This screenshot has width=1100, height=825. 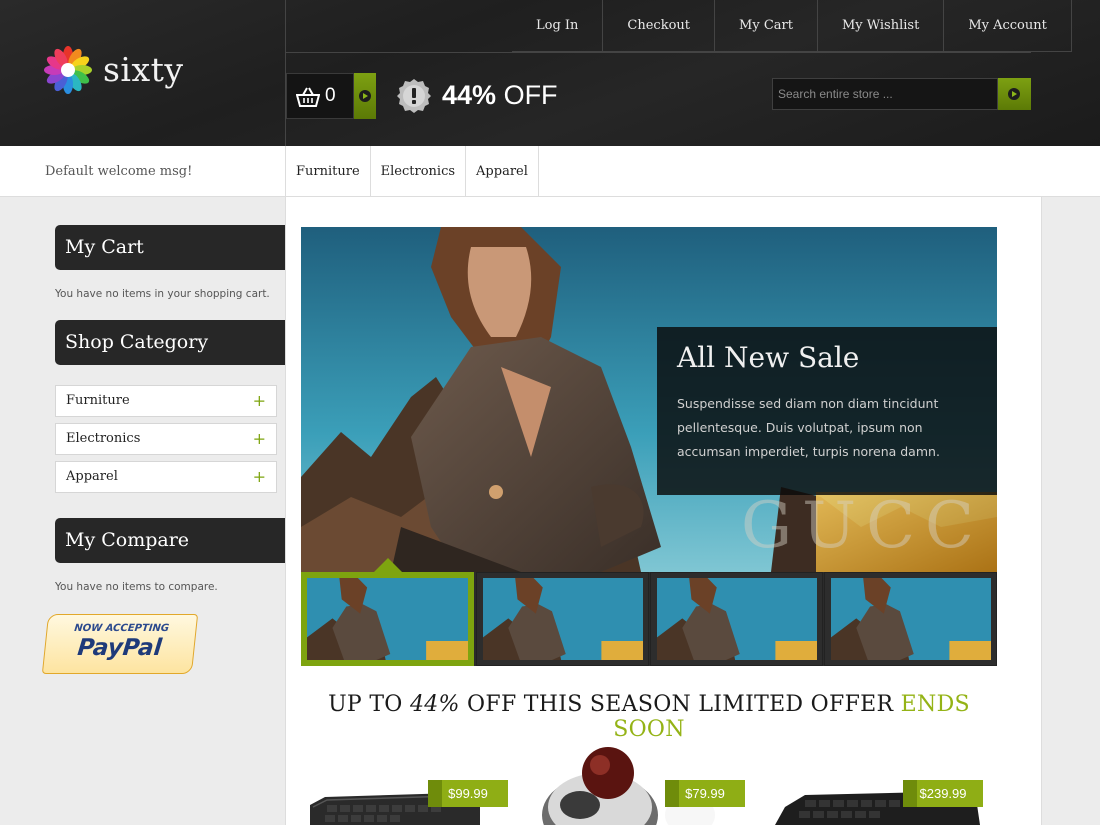 I want to click on sidebar-category-electronics: Electronics +, so click(x=166, y=439).